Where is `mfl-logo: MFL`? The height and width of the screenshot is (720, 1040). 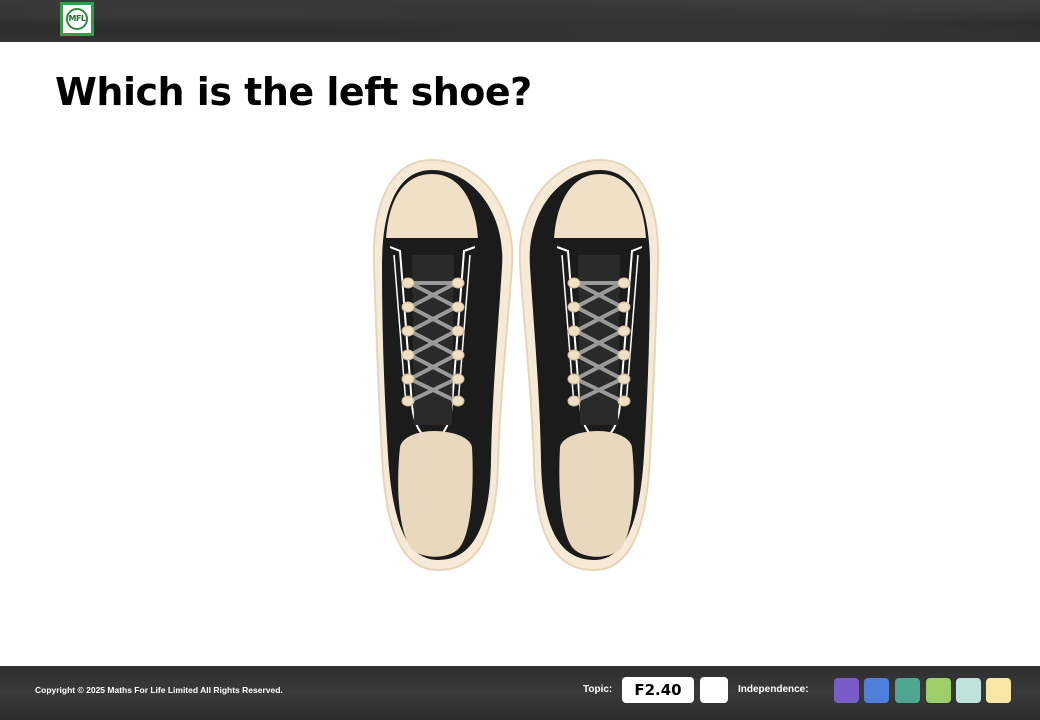 mfl-logo: MFL is located at coordinates (77, 19).